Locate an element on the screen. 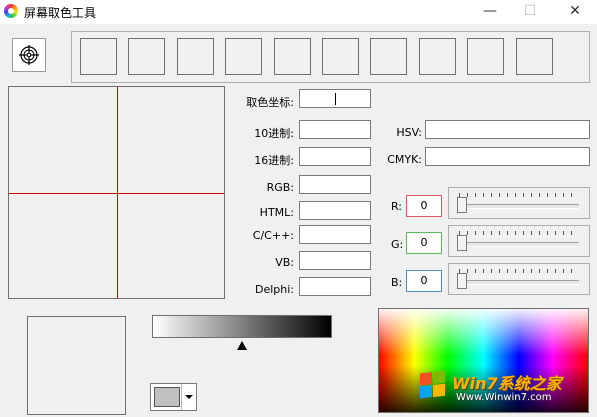  maximize-button: ☐ is located at coordinates (530, 12).